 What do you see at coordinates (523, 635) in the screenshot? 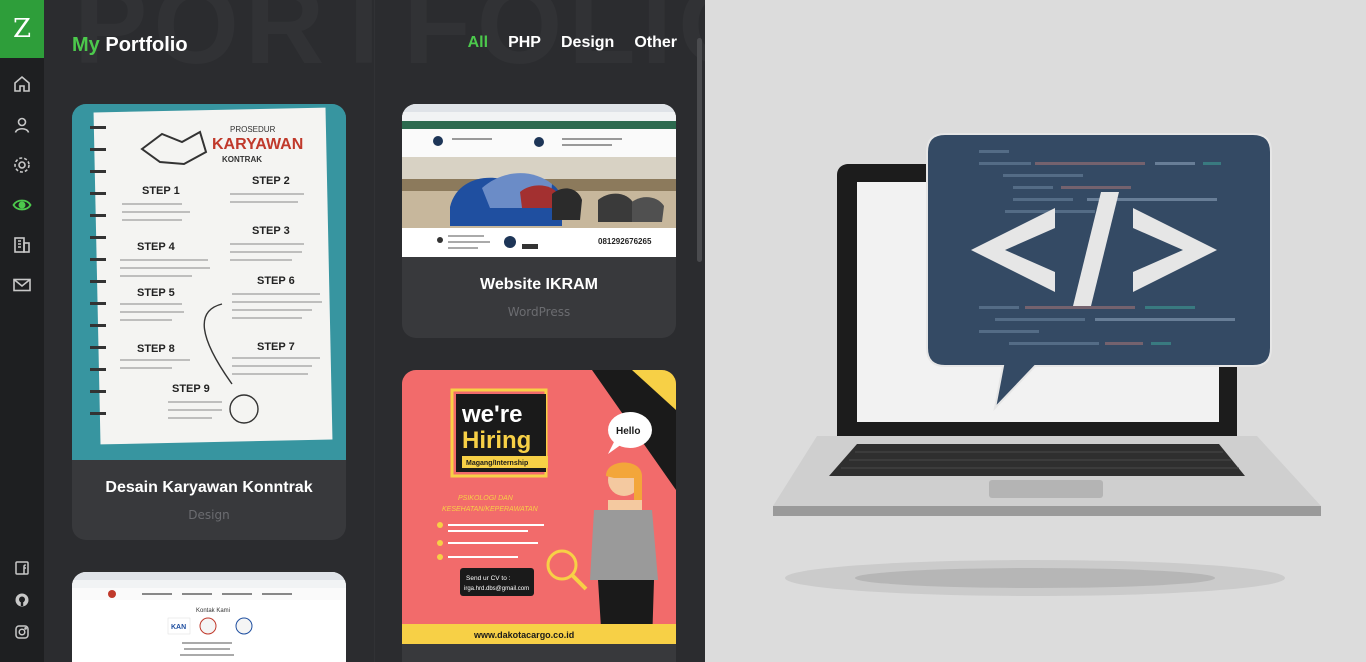
I see `thumb-hiring-website: www.dakotacargo.co.id` at bounding box center [523, 635].